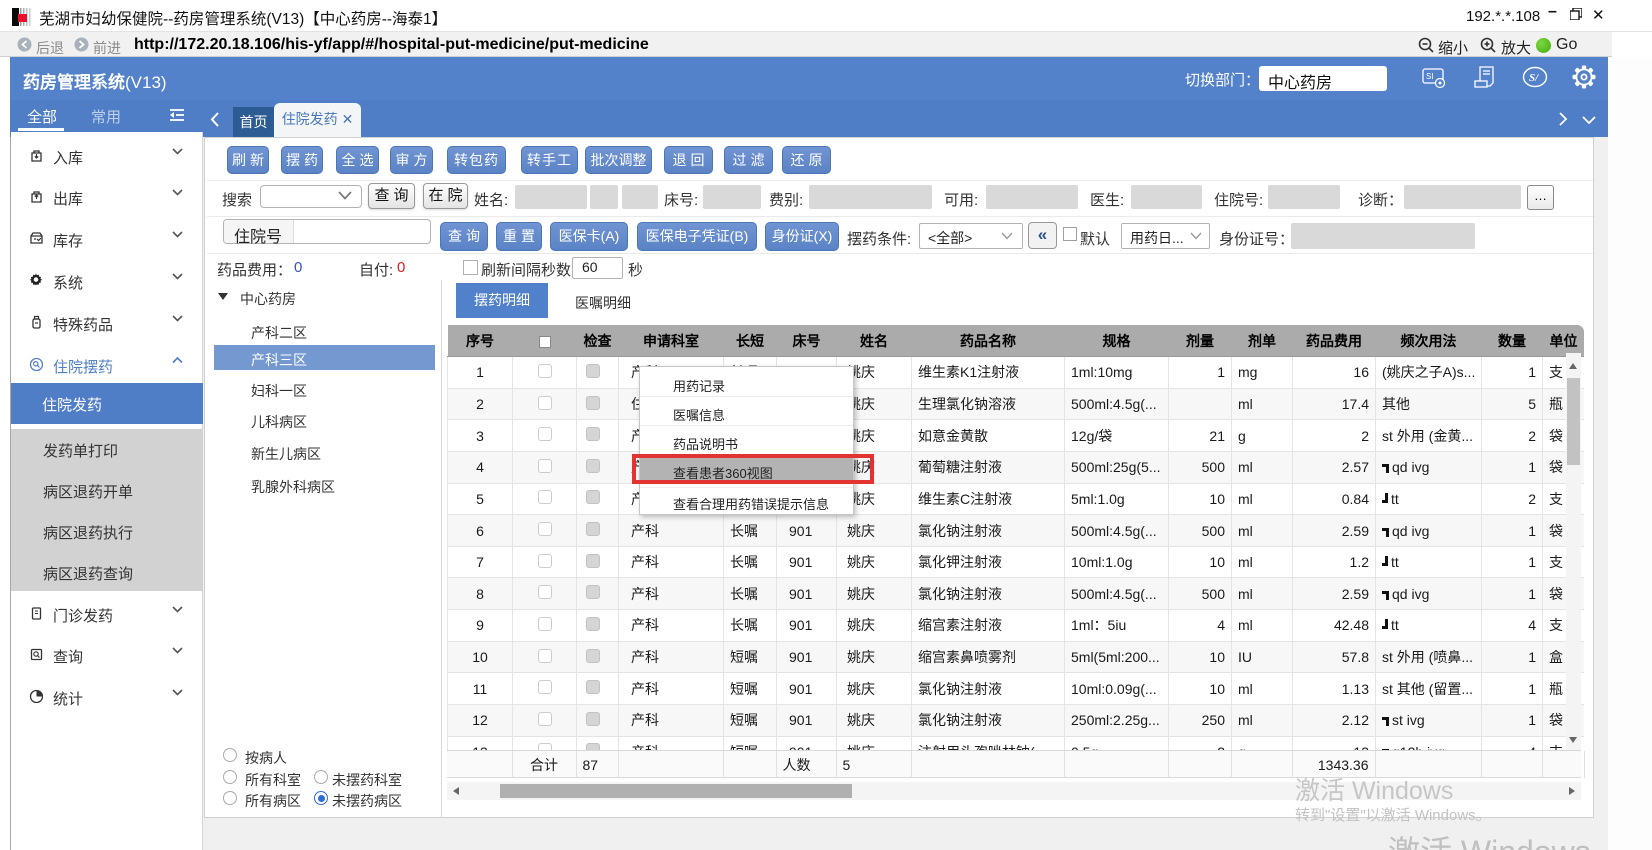 This screenshot has width=1652, height=850. Describe the element at coordinates (1534, 78) in the screenshot. I see `svg-text: S/` at that location.